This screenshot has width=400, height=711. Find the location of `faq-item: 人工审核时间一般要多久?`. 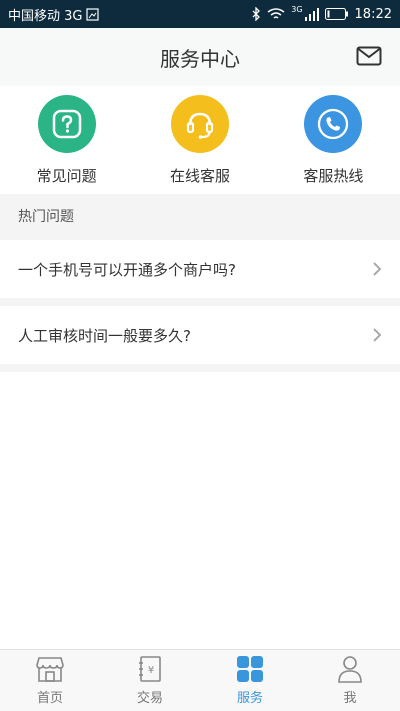

faq-item: 人工审核时间一般要多久? is located at coordinates (200, 335).